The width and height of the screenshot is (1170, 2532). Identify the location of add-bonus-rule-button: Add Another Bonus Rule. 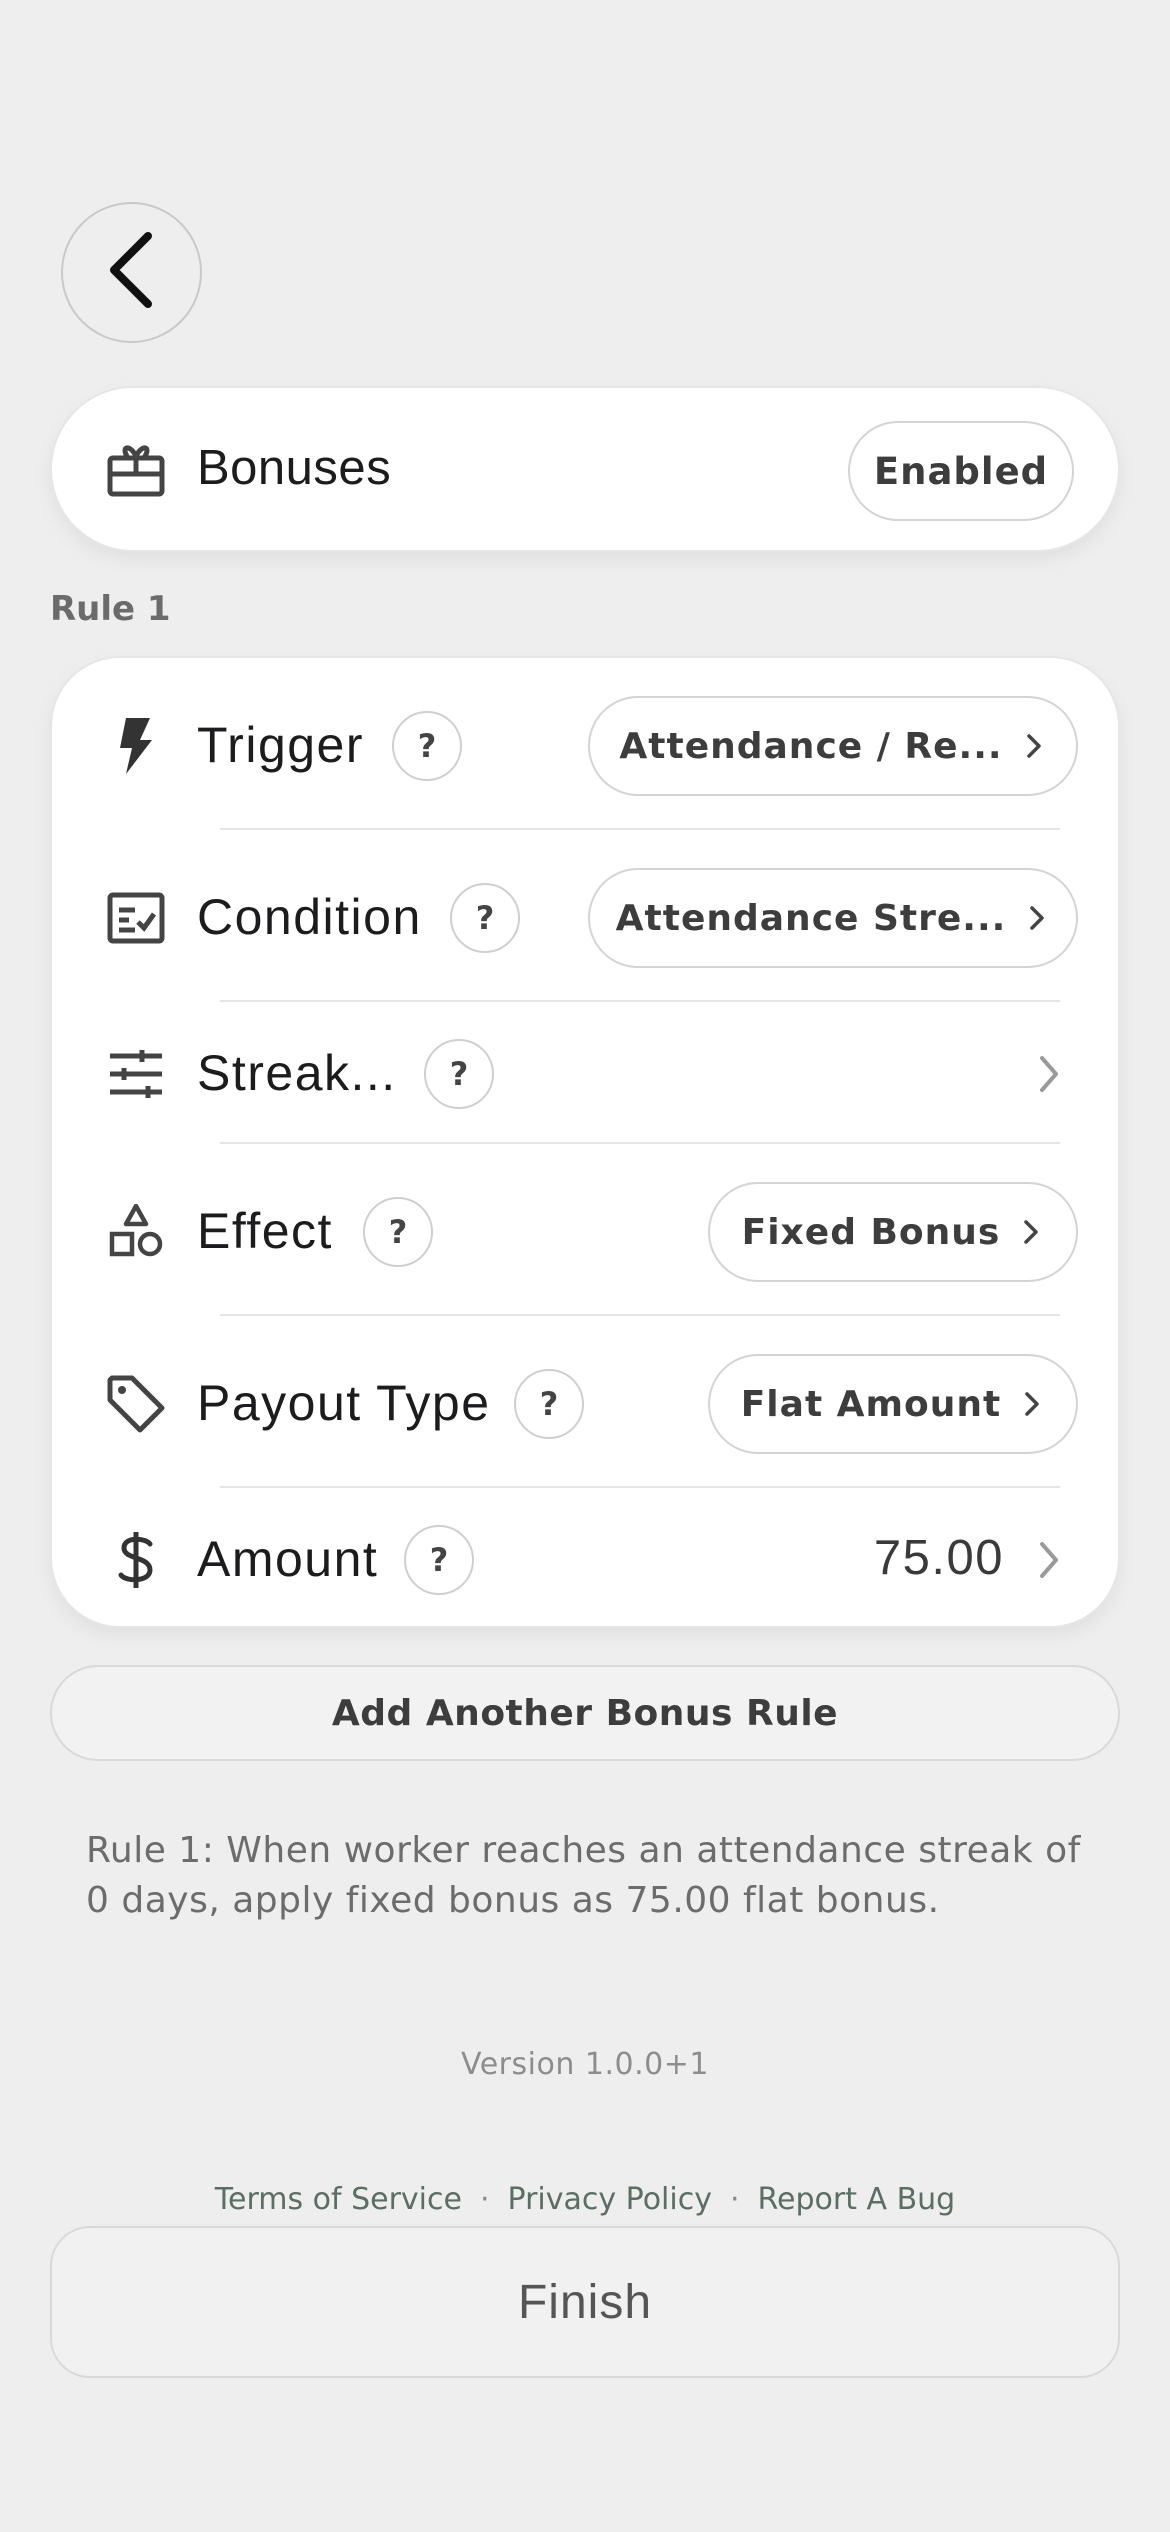
(585, 1713).